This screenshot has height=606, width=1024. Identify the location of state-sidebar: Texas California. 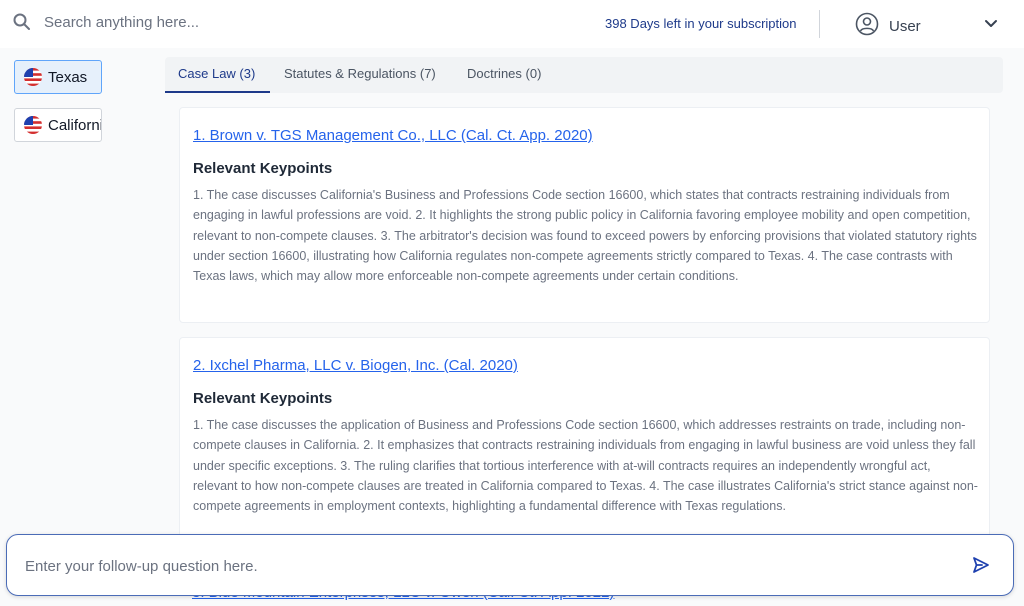
(72, 327).